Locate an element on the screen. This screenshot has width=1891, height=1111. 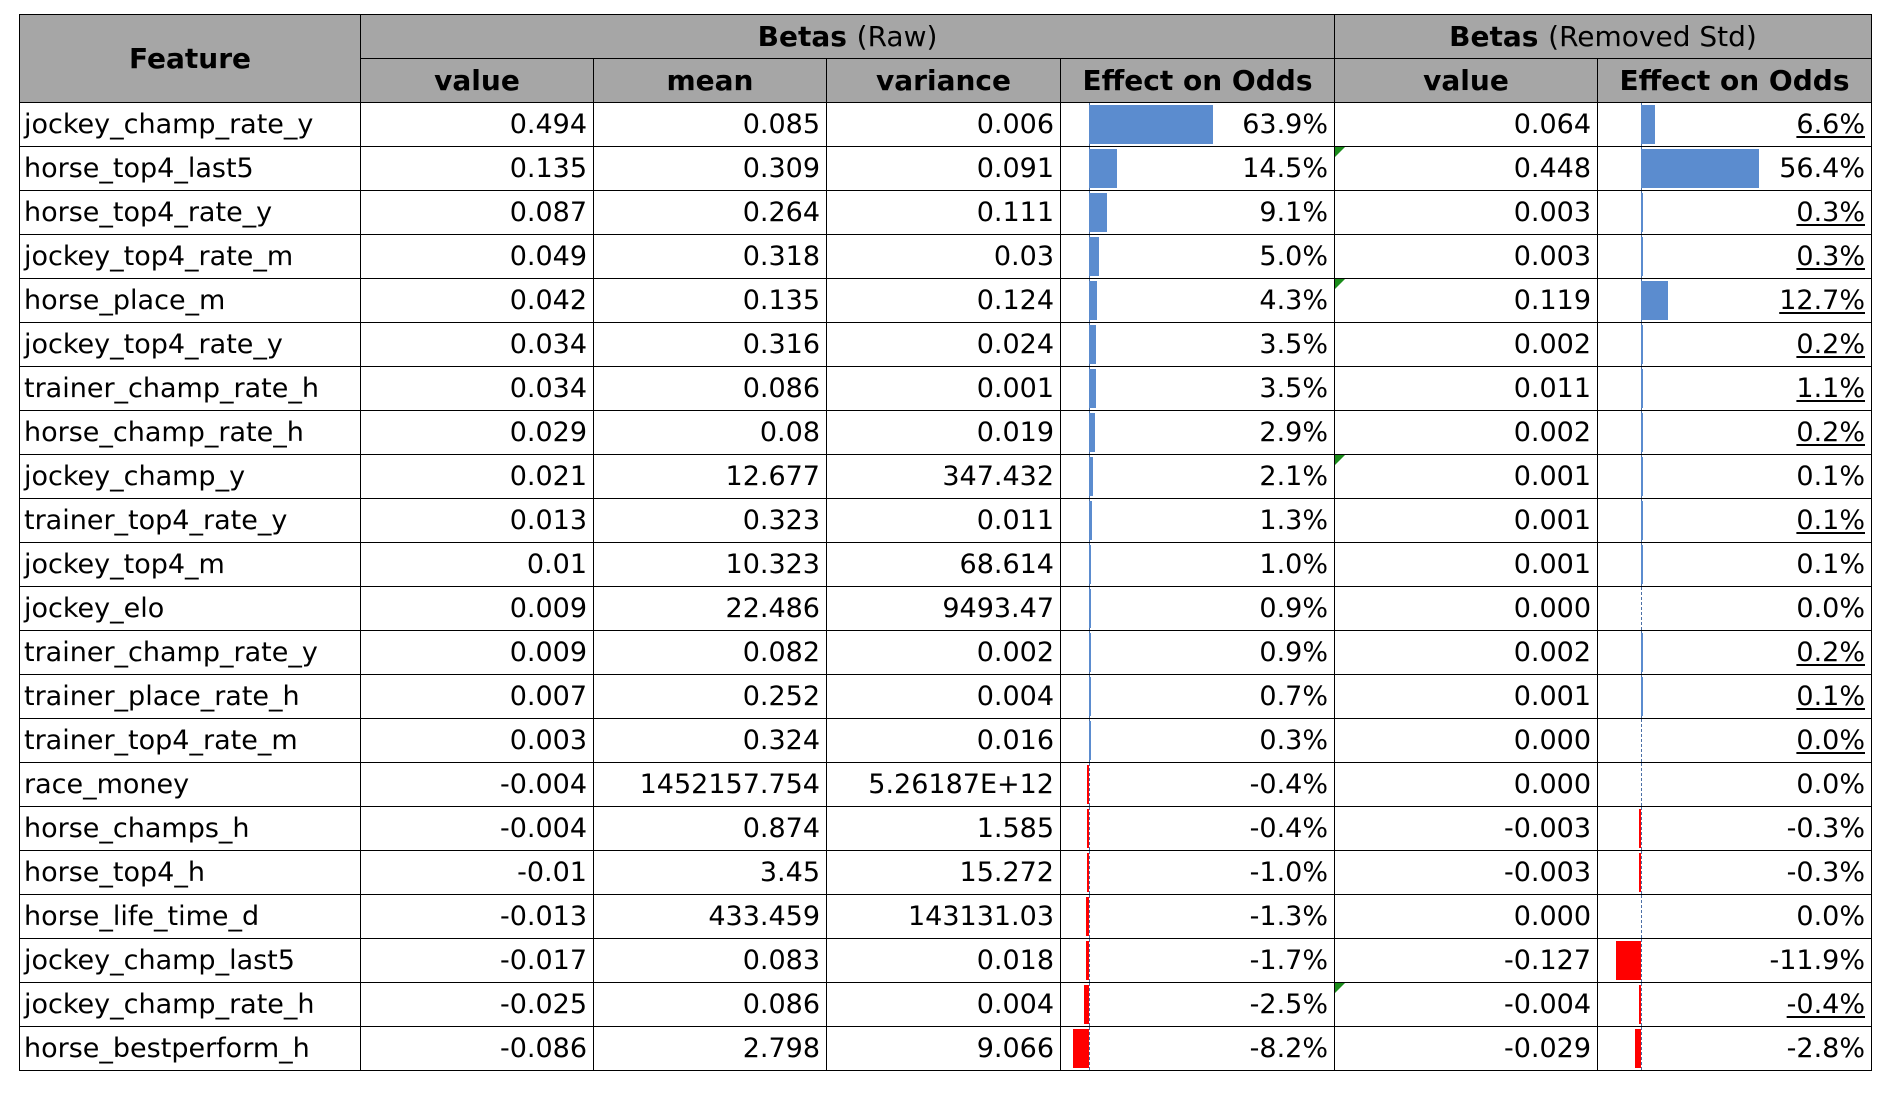
value-cell: 0.013 is located at coordinates (477, 520).